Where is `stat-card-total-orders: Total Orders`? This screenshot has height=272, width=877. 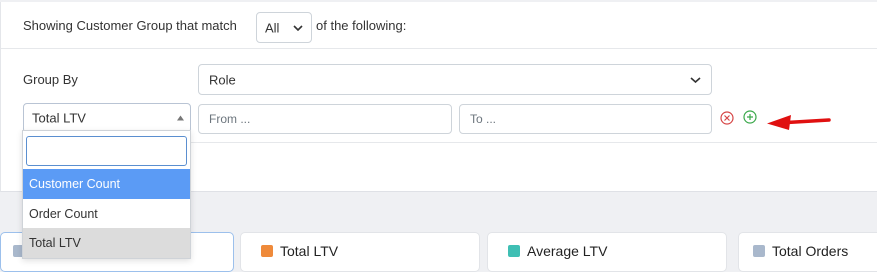 stat-card-total-orders: Total Orders is located at coordinates (807, 252).